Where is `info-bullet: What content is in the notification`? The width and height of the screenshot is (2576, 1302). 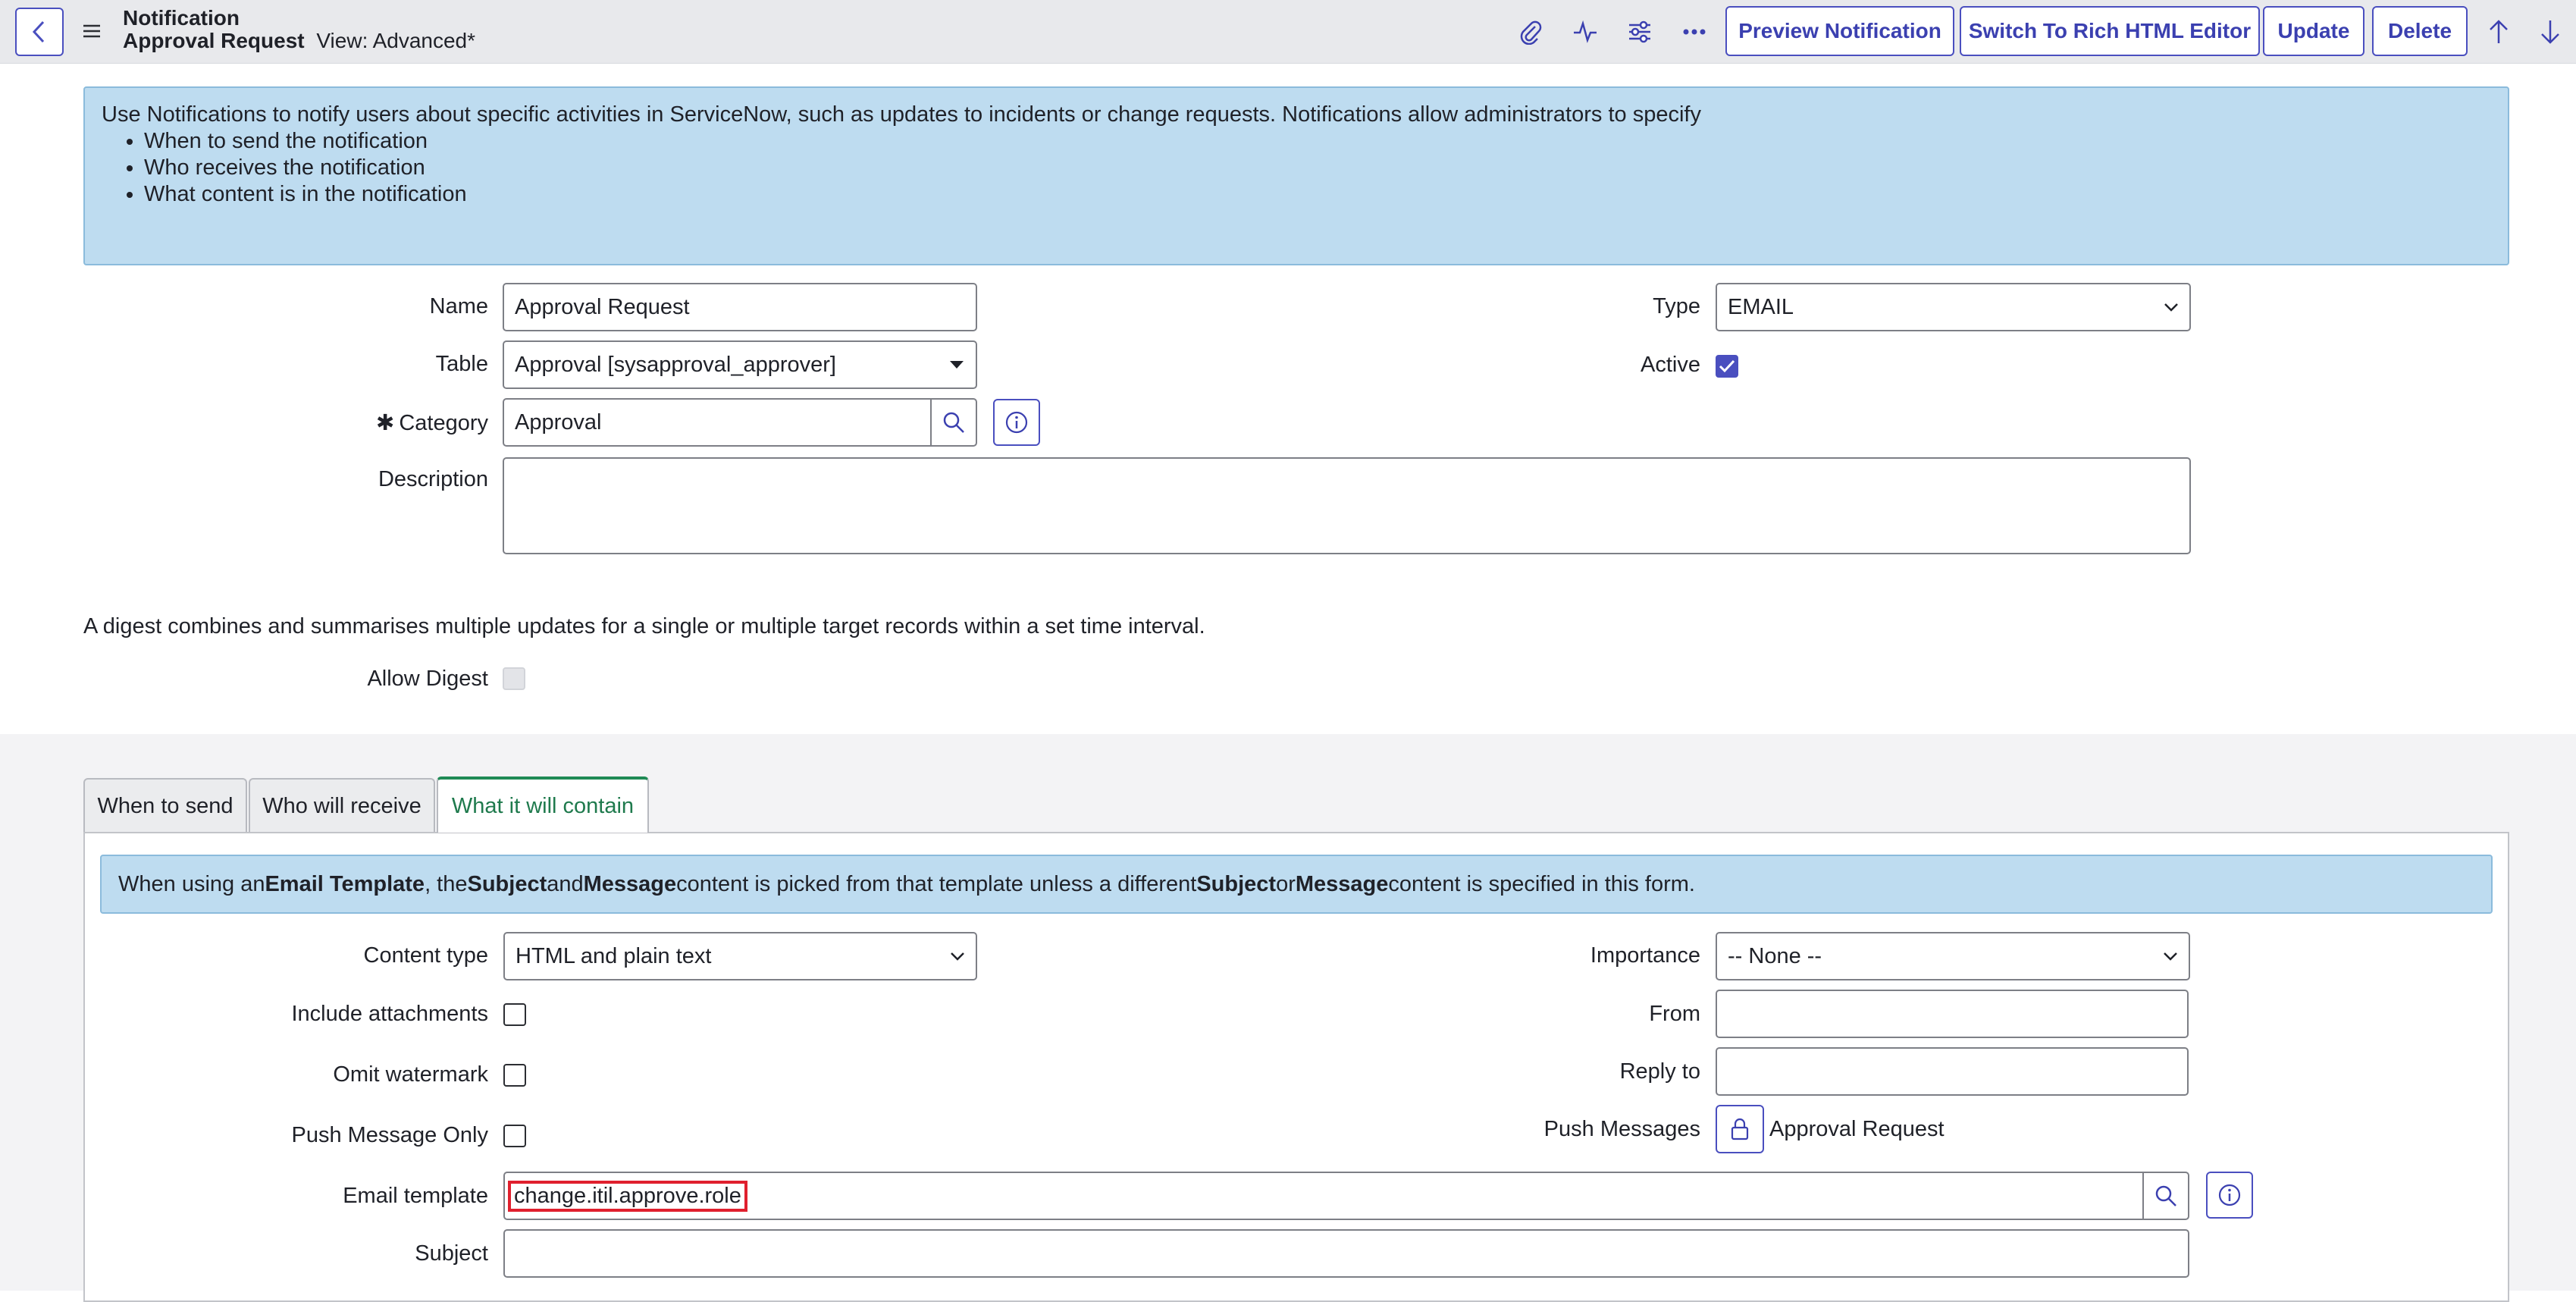
info-bullet: What content is in the notification is located at coordinates (1317, 194).